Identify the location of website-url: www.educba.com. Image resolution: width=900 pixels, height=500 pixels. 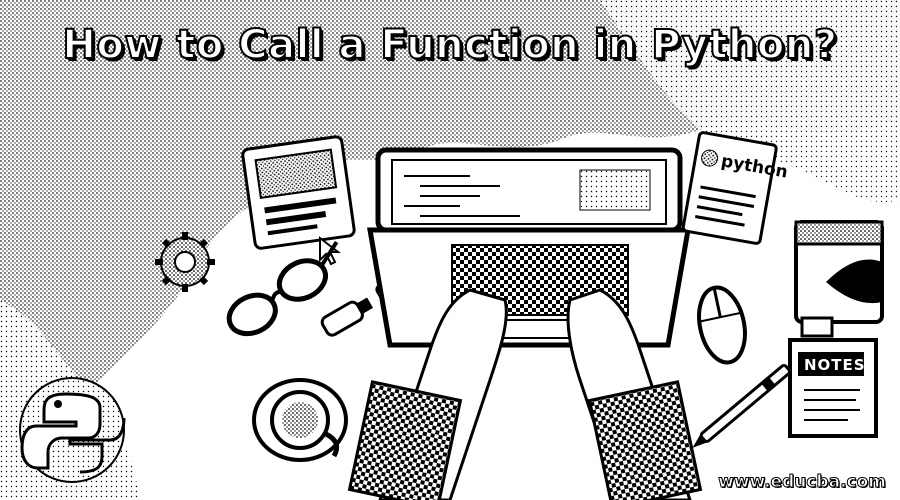
(802, 482).